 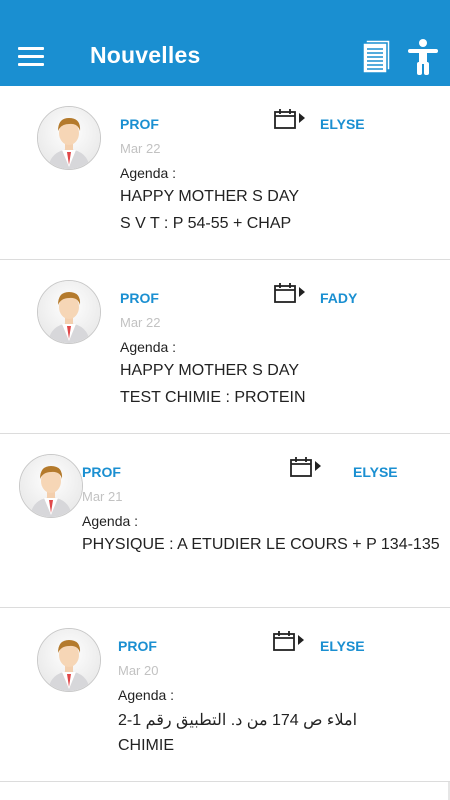 I want to click on hamburger-menu-icon, so click(x=32, y=56).